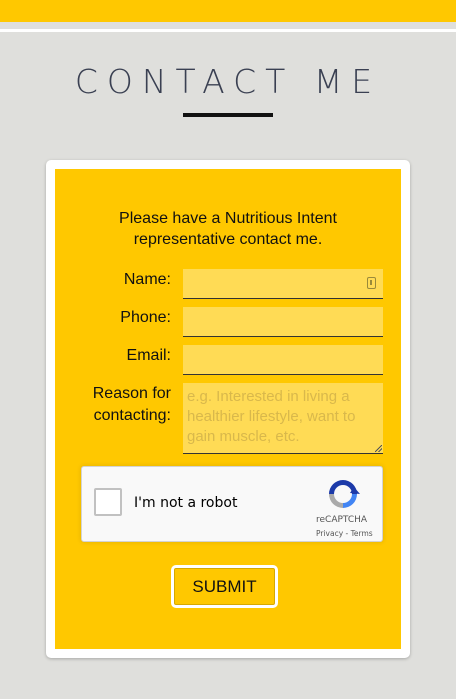 The height and width of the screenshot is (699, 456). What do you see at coordinates (228, 30) in the screenshot?
I see `top-divider` at bounding box center [228, 30].